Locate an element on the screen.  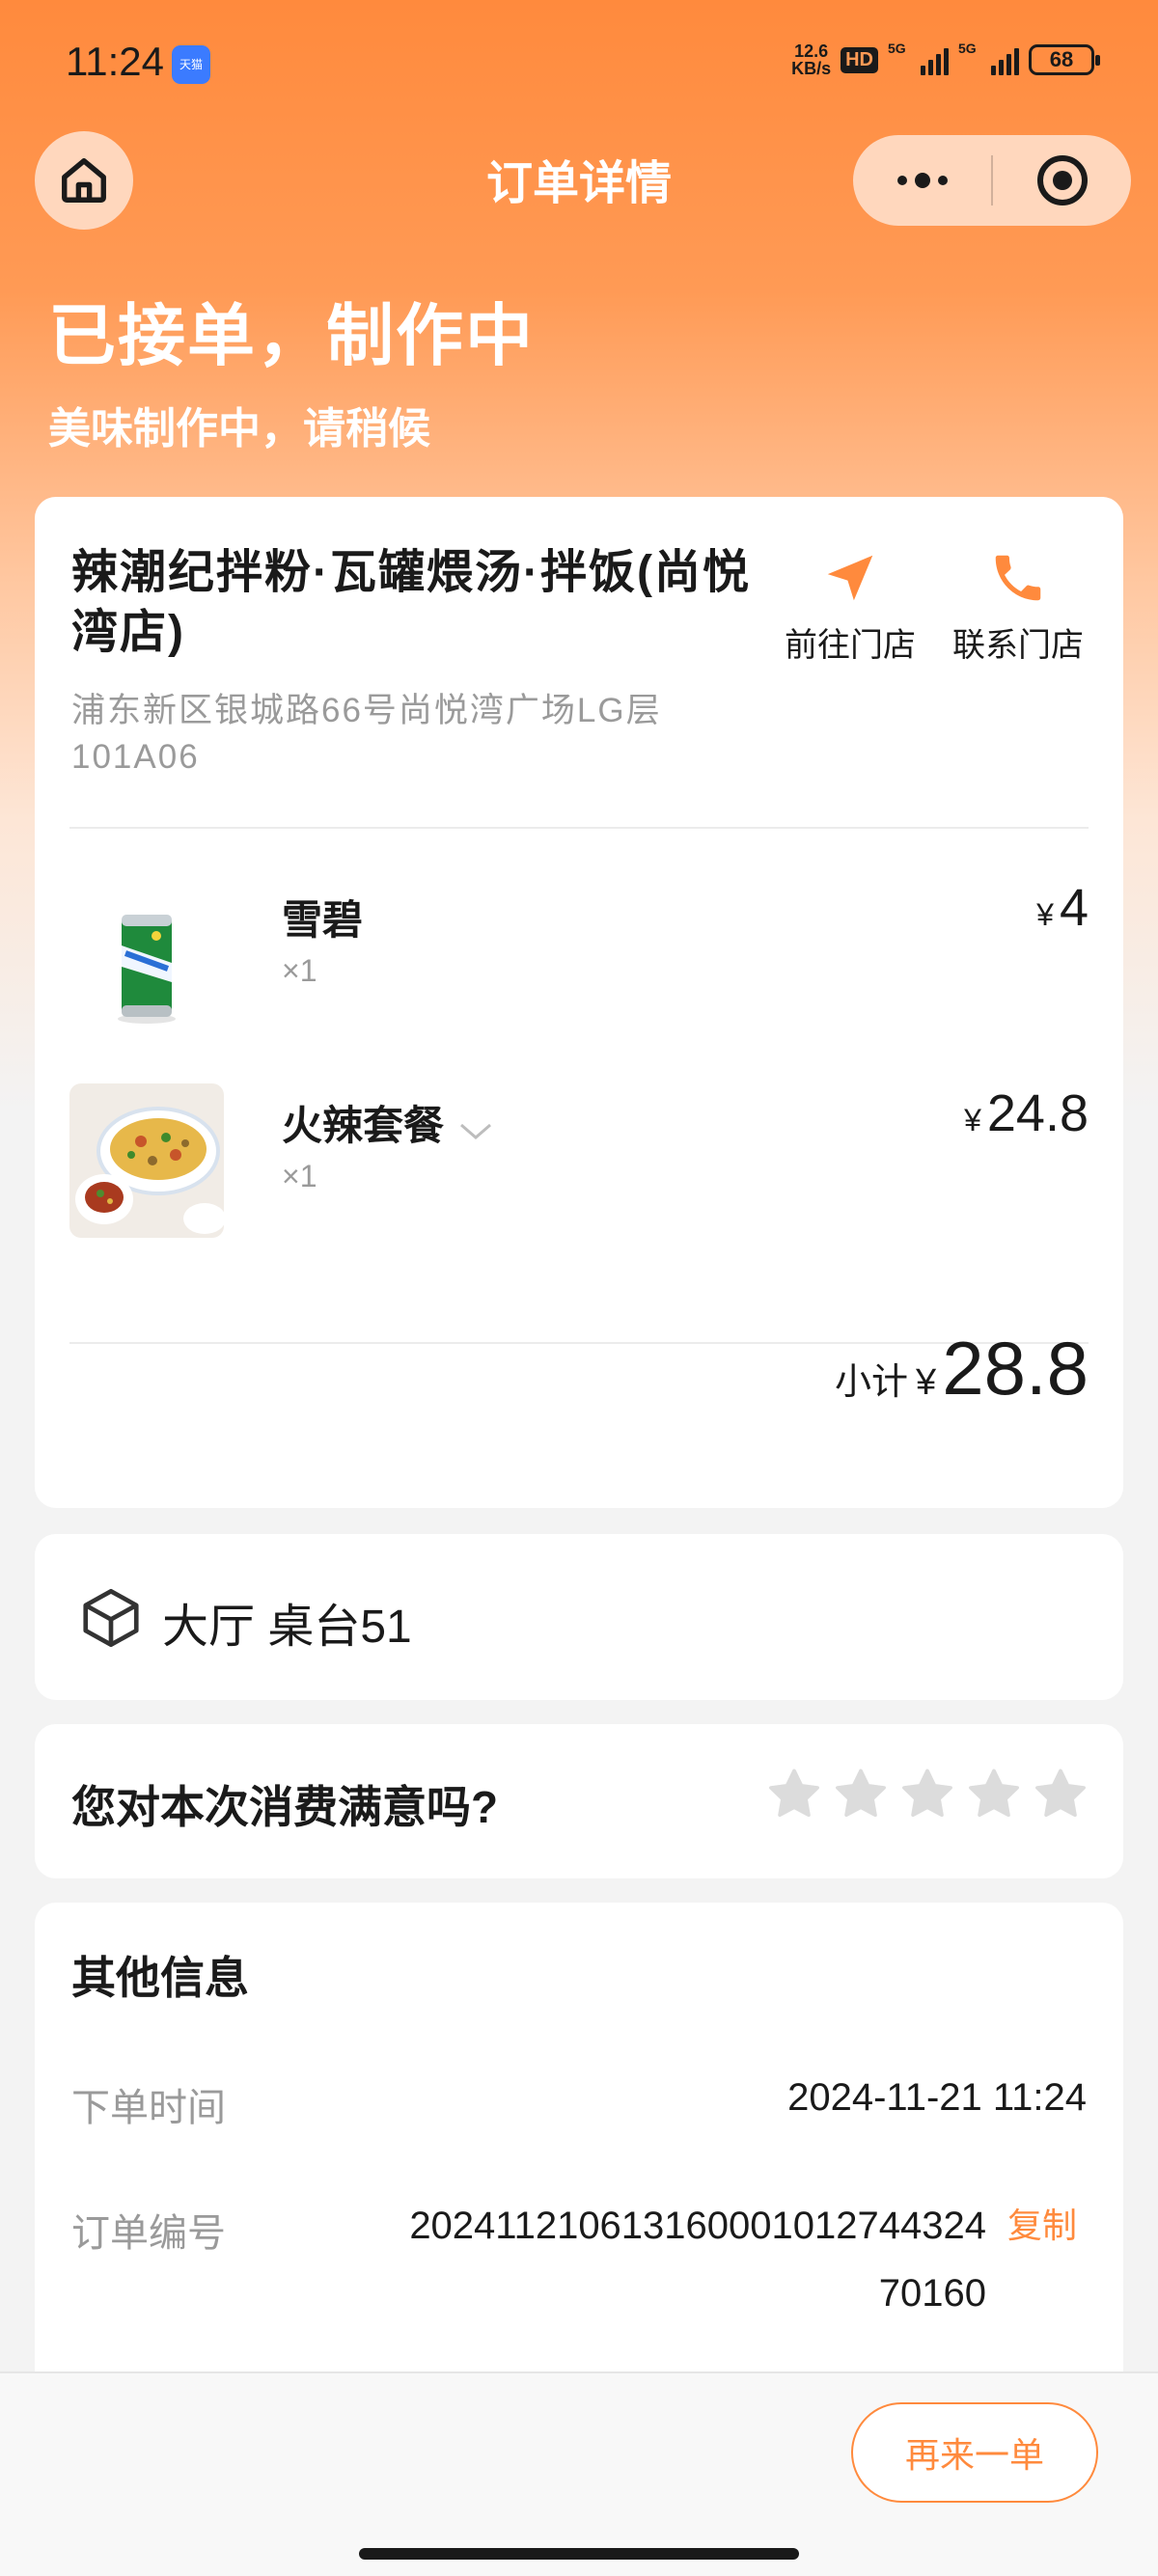
status-indicators: 12.6 KB/s HD 5G 5G 68 is located at coordinates (945, 59).